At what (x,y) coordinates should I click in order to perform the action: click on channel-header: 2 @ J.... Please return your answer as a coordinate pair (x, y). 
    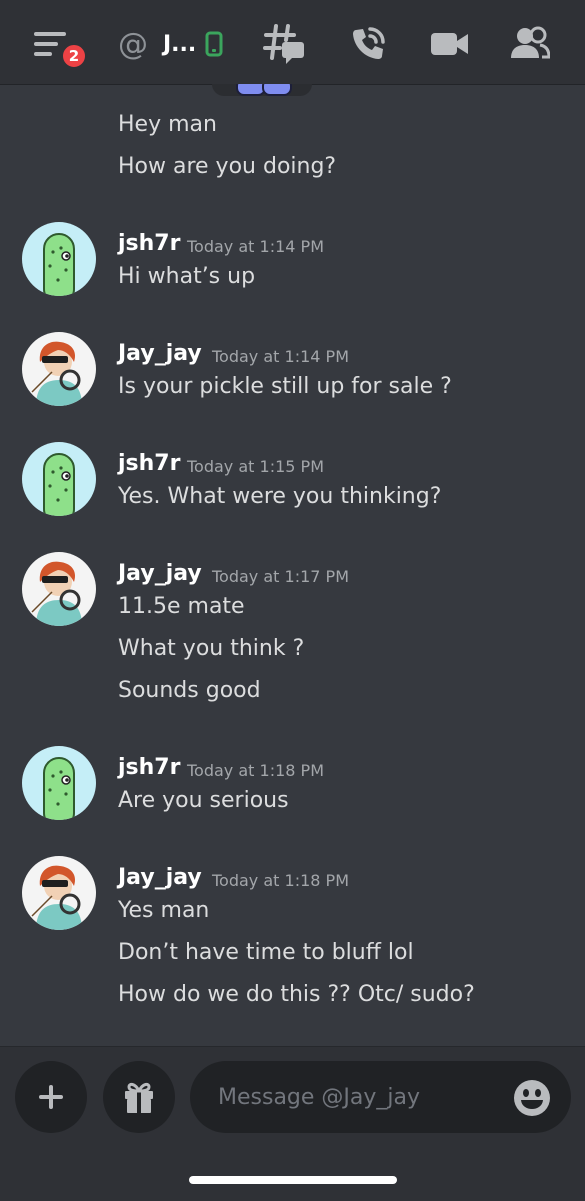
    Looking at the image, I should click on (292, 42).